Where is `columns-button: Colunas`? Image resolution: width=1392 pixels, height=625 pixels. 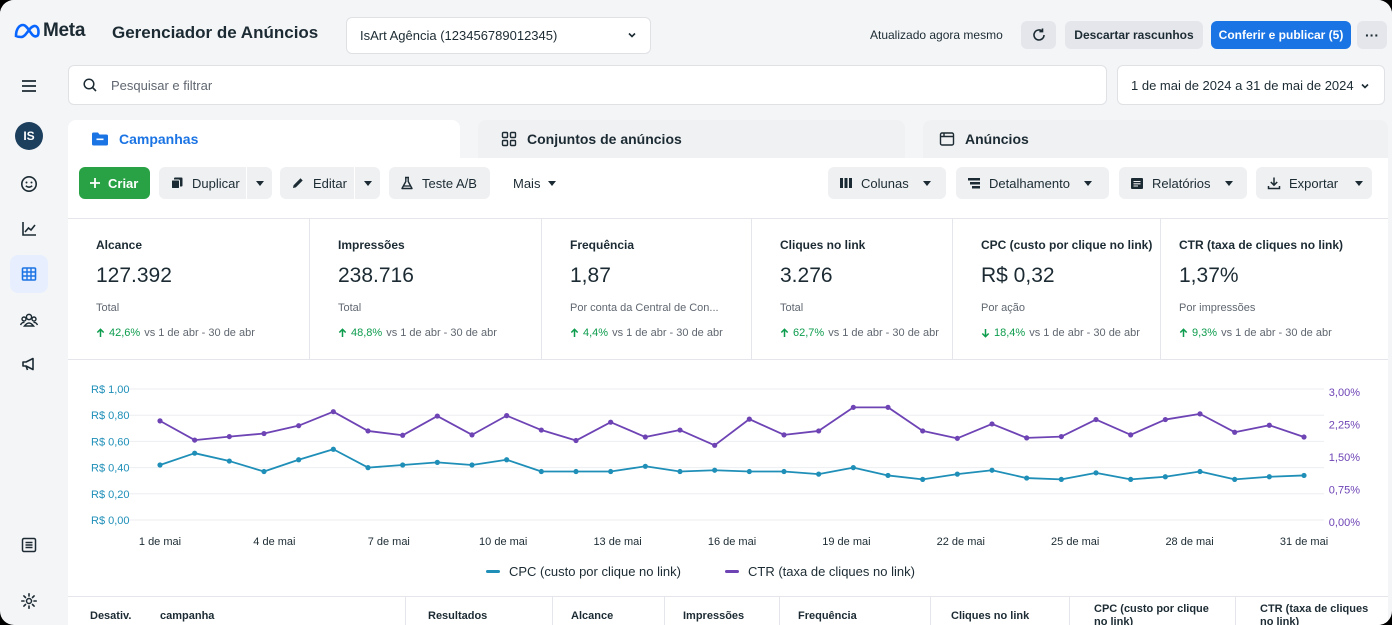
columns-button: Colunas is located at coordinates (887, 183).